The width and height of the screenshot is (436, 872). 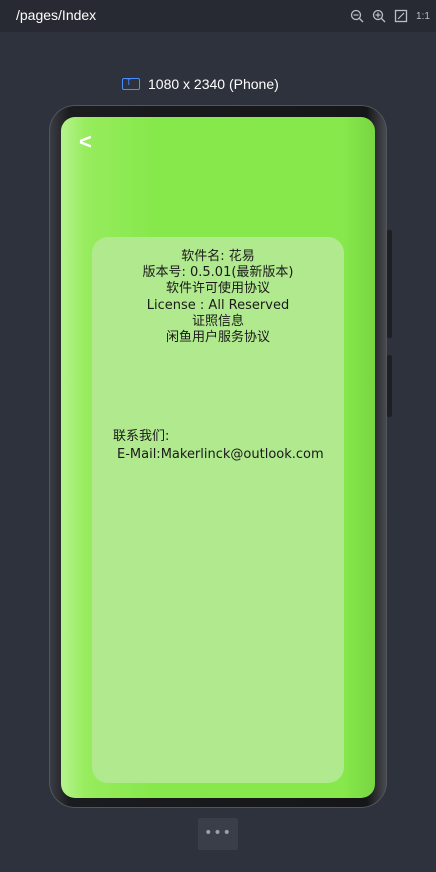 I want to click on toolbar-tools: 1:1, so click(x=390, y=16).